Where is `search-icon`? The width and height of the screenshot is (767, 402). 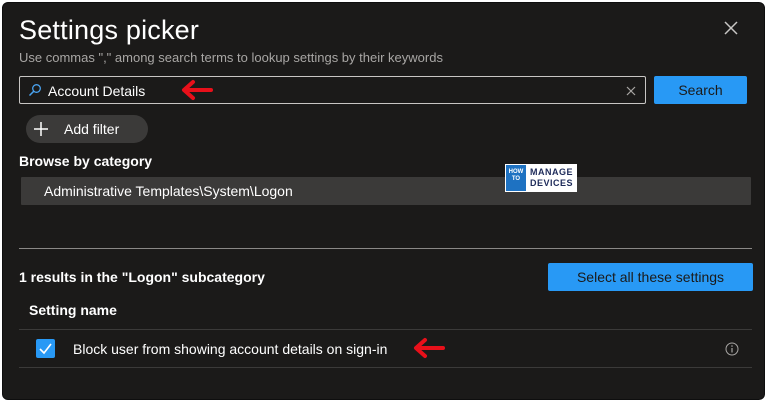 search-icon is located at coordinates (35, 90).